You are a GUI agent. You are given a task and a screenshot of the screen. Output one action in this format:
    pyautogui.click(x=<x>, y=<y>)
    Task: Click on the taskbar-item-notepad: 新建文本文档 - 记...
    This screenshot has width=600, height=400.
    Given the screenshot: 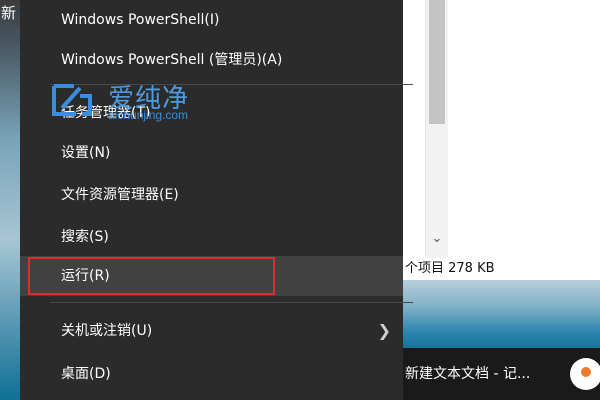 What is the action you would take?
    pyautogui.click(x=467, y=374)
    